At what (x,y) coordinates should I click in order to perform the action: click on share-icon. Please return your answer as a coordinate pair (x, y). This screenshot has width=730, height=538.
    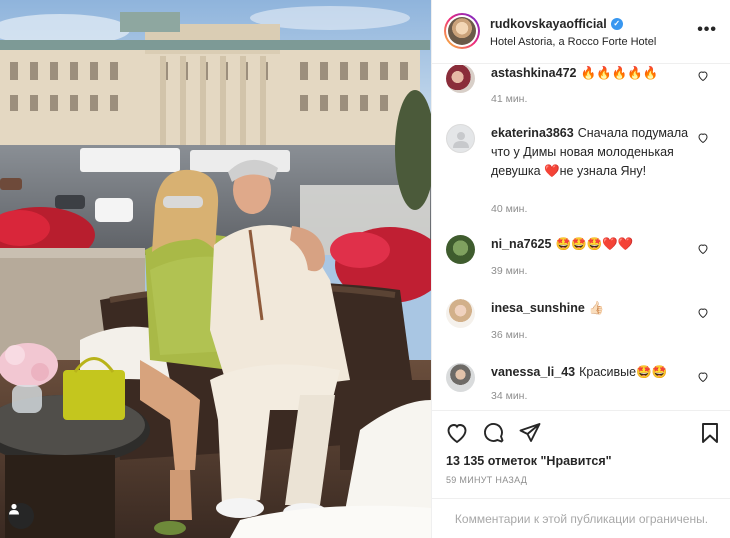
    Looking at the image, I should click on (530, 433).